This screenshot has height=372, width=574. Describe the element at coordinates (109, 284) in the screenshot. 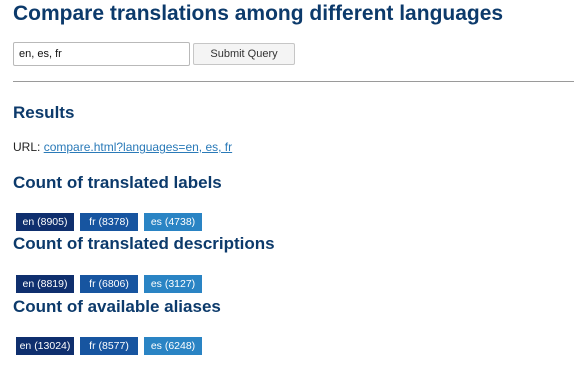

I see `descriptions-badge-fr: fr (6806)` at that location.